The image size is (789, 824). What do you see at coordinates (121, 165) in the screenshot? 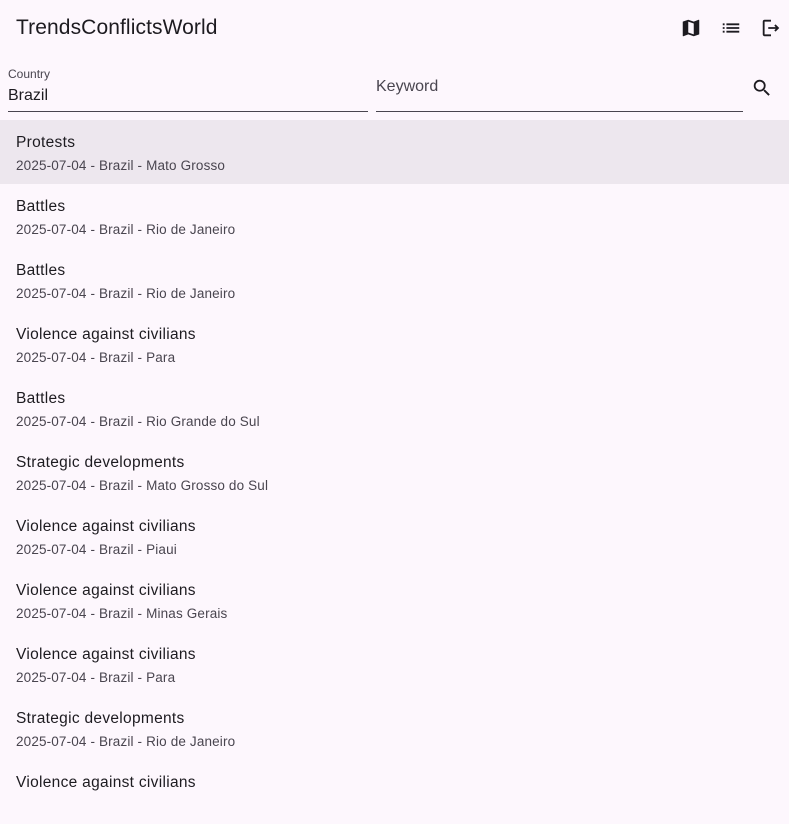
I see `event-details: 2025-07-04 - Brazil - Mato Grosso` at bounding box center [121, 165].